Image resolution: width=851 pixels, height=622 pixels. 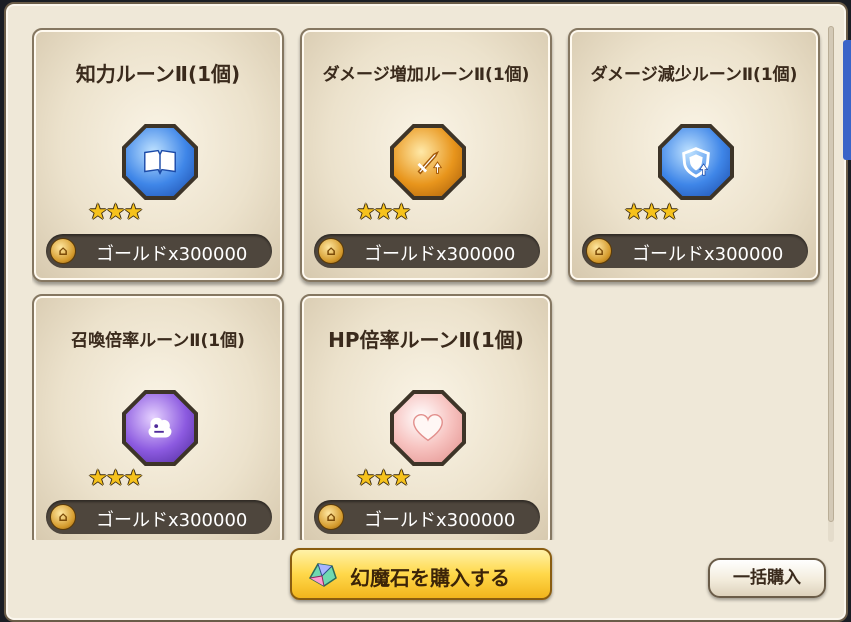 I want to click on scrollbar, so click(x=831, y=284).